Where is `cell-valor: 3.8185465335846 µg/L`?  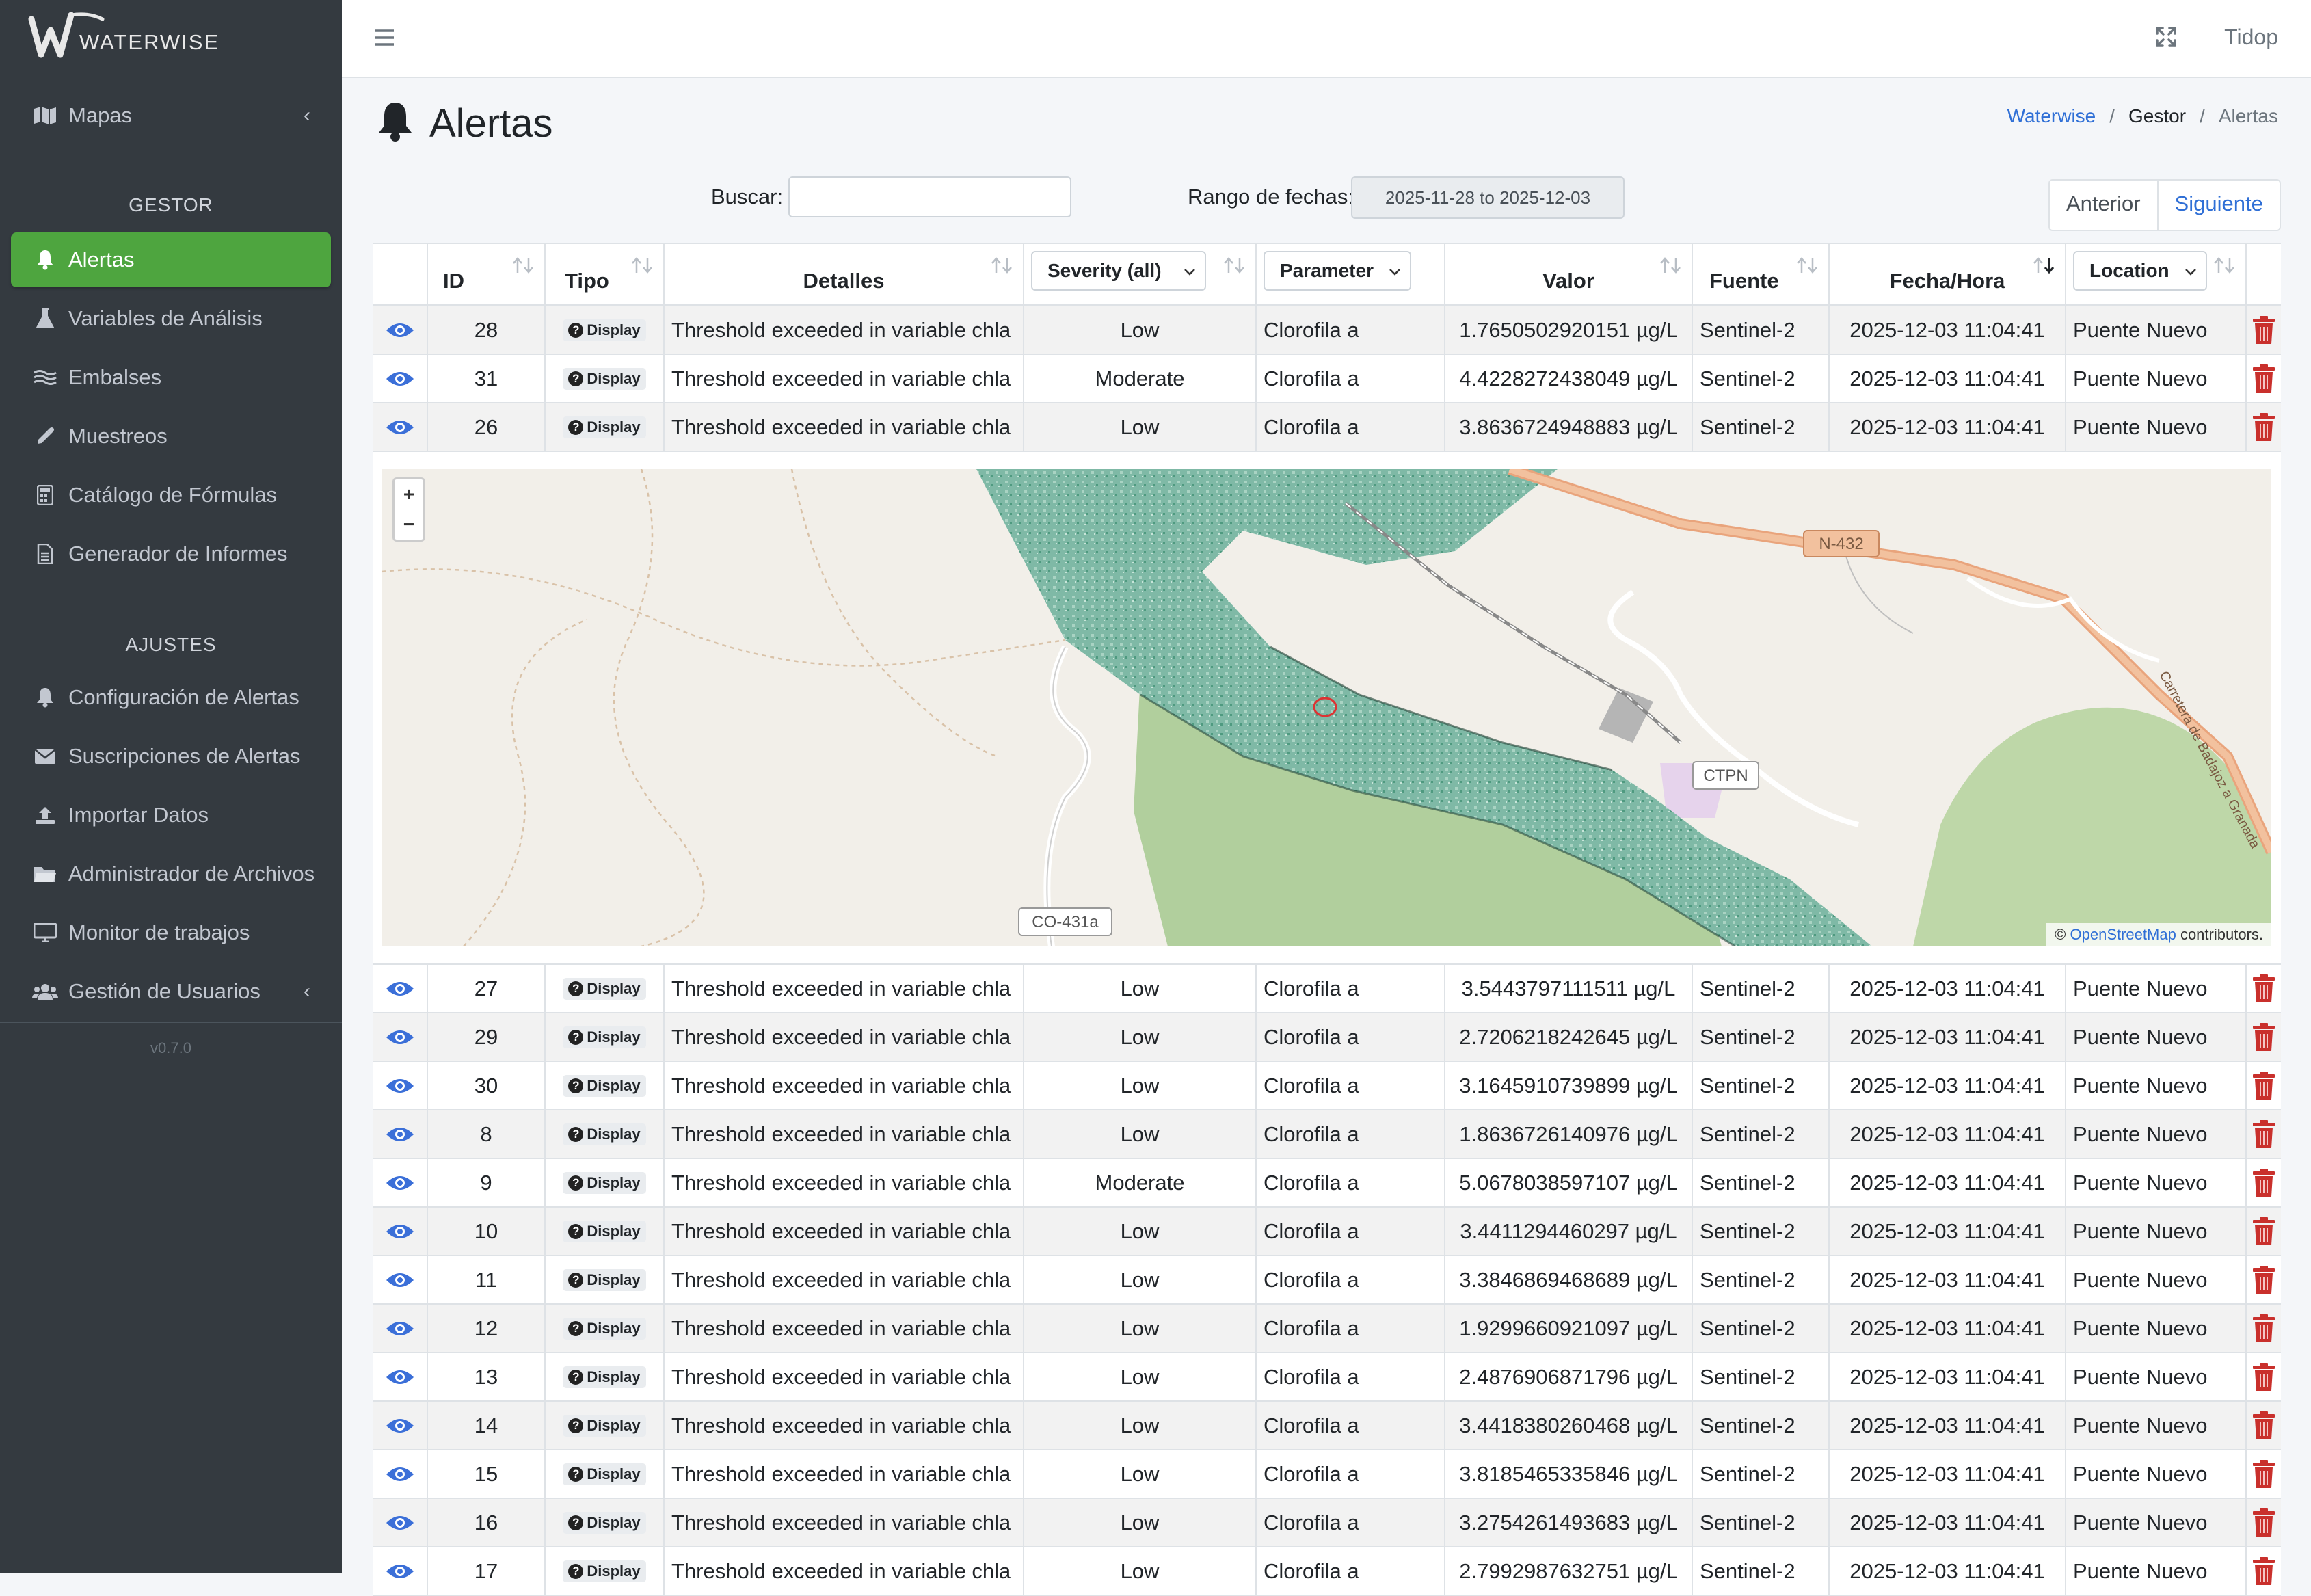
cell-valor: 3.8185465335846 µg/L is located at coordinates (1569, 1474).